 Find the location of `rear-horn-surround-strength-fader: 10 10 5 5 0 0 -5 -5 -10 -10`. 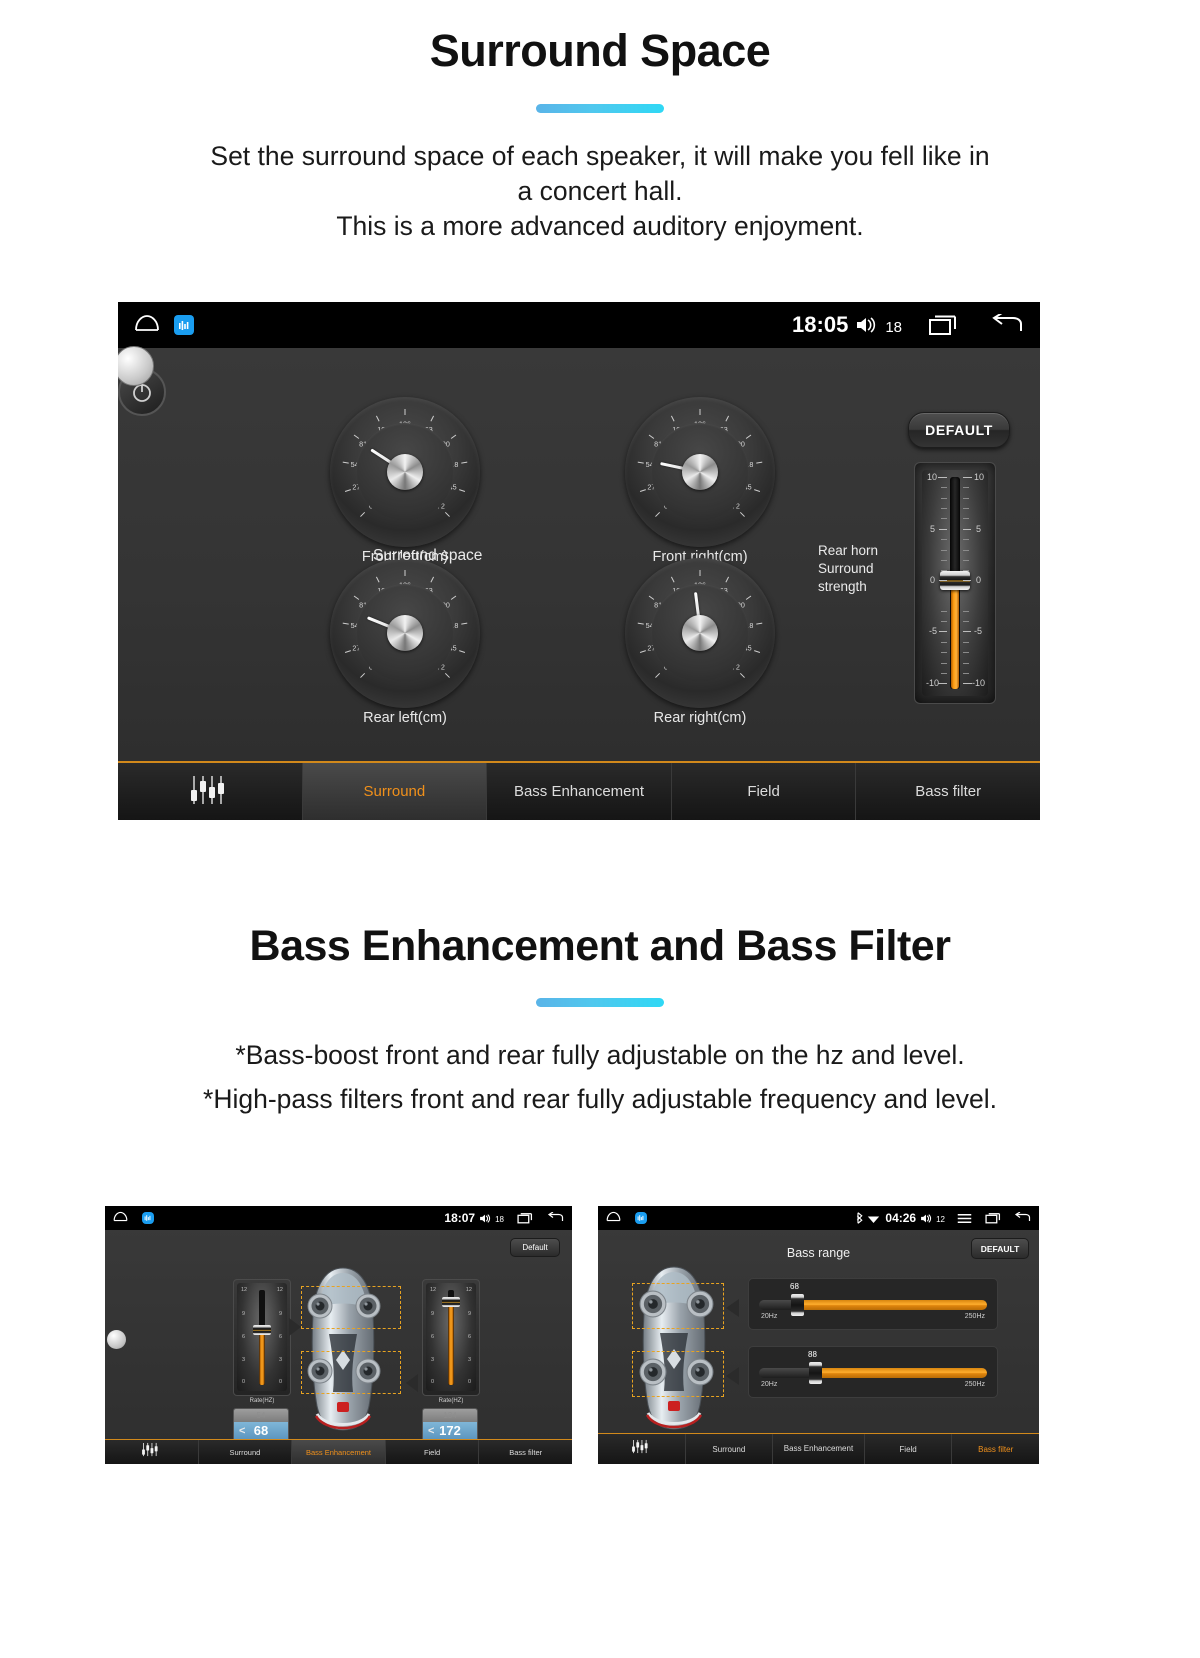

rear-horn-surround-strength-fader: 10 10 5 5 0 0 -5 -5 -10 -10 is located at coordinates (955, 583).